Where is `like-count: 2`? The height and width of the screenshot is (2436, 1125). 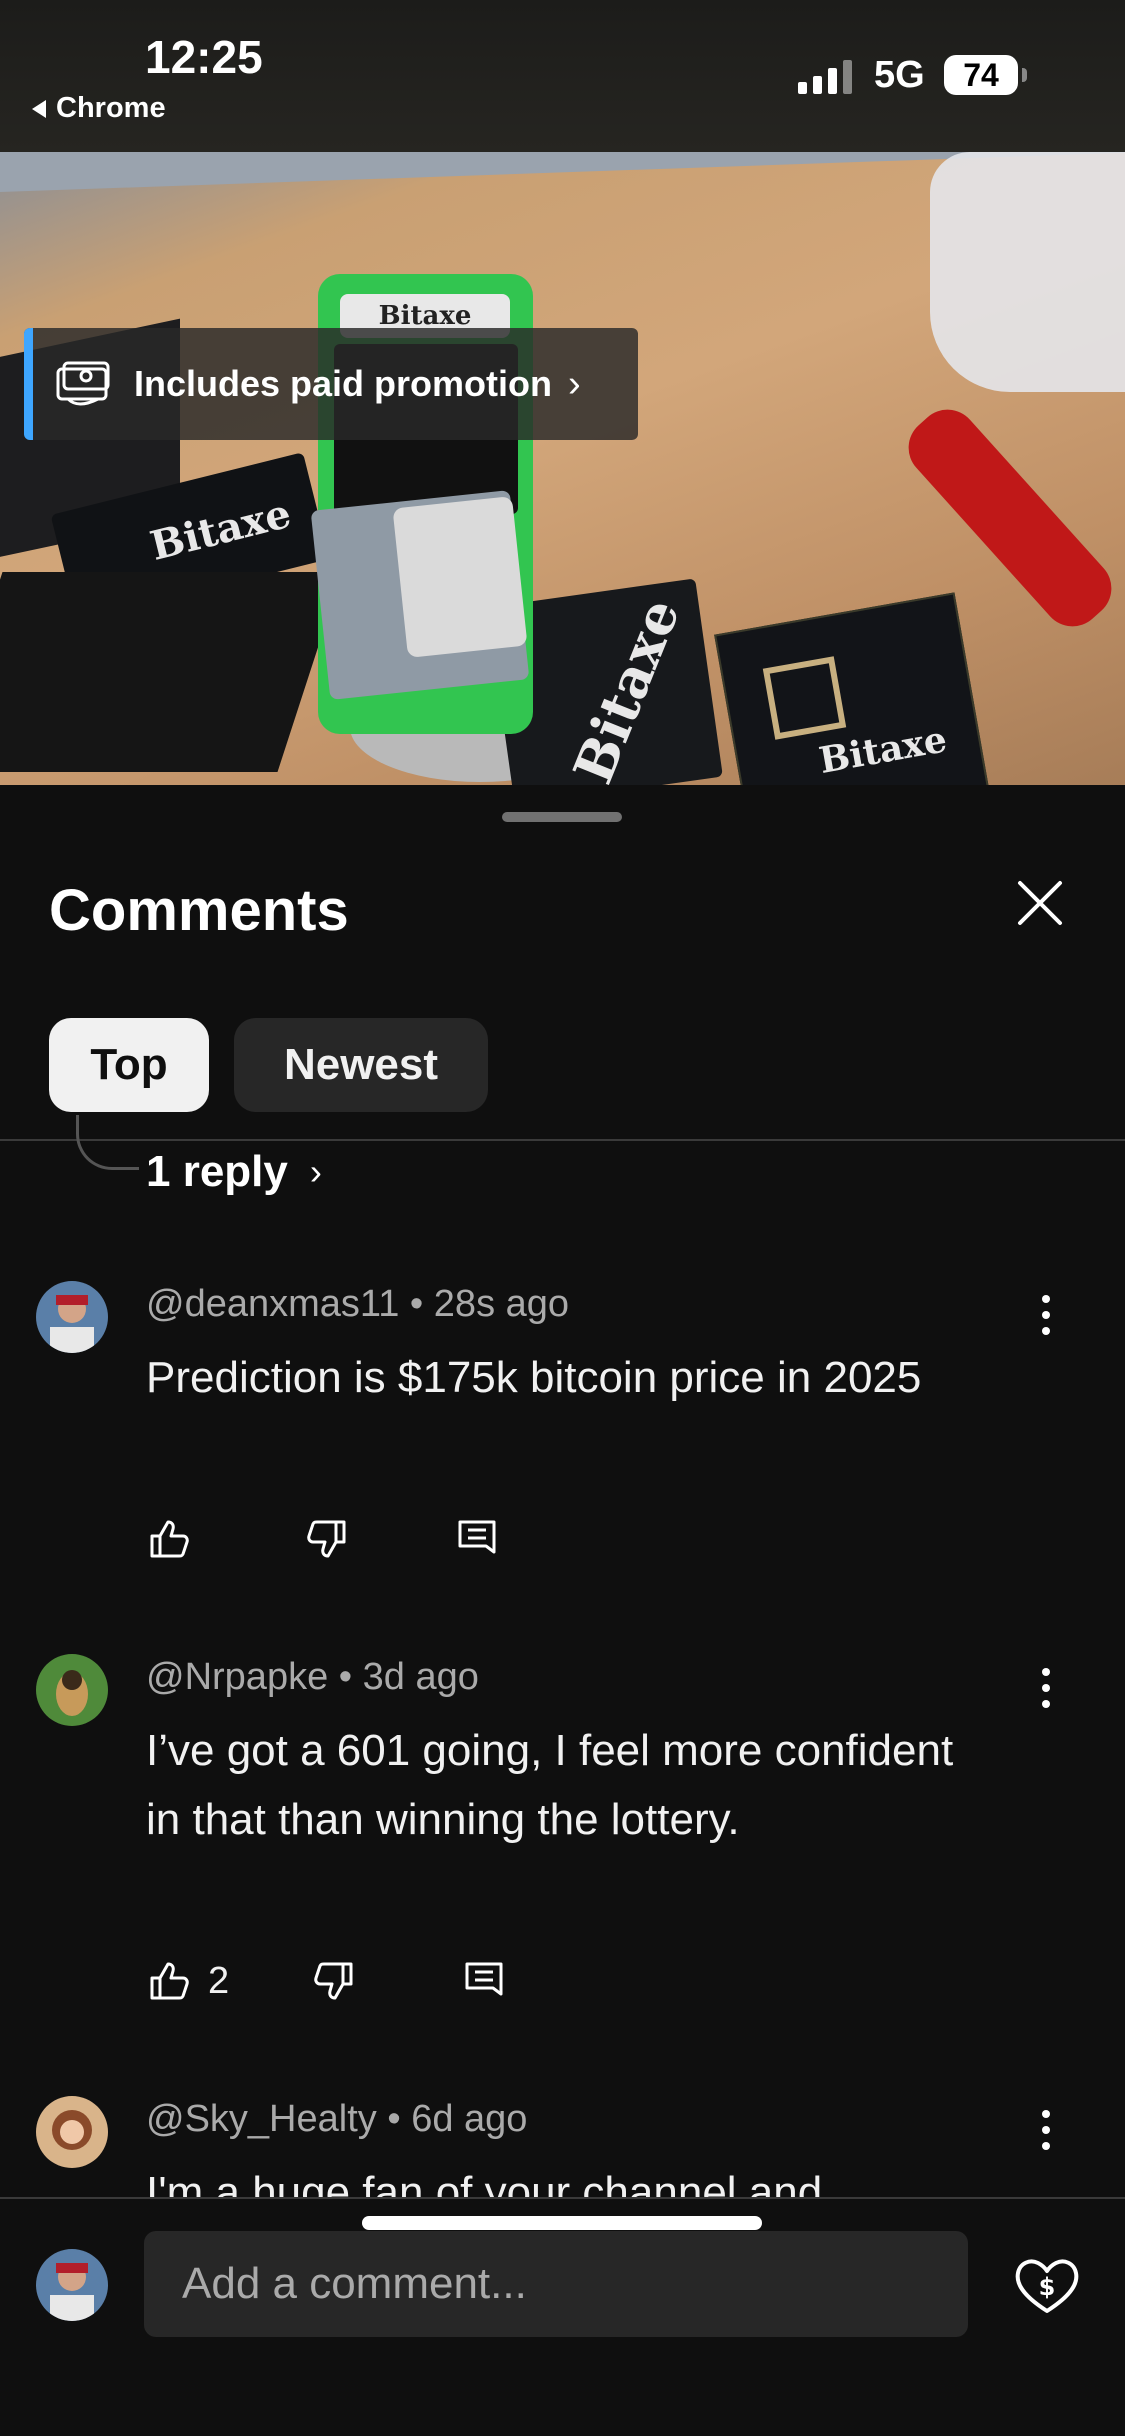
like-count: 2 is located at coordinates (219, 1980).